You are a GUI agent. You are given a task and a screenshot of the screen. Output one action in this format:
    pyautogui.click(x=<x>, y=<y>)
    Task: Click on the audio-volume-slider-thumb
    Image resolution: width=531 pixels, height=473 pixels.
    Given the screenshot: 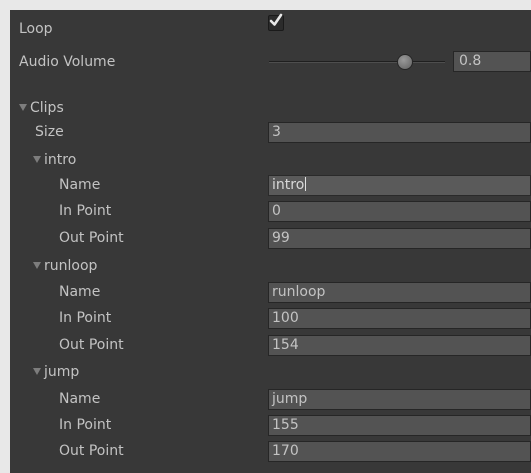 What is the action you would take?
    pyautogui.click(x=405, y=62)
    